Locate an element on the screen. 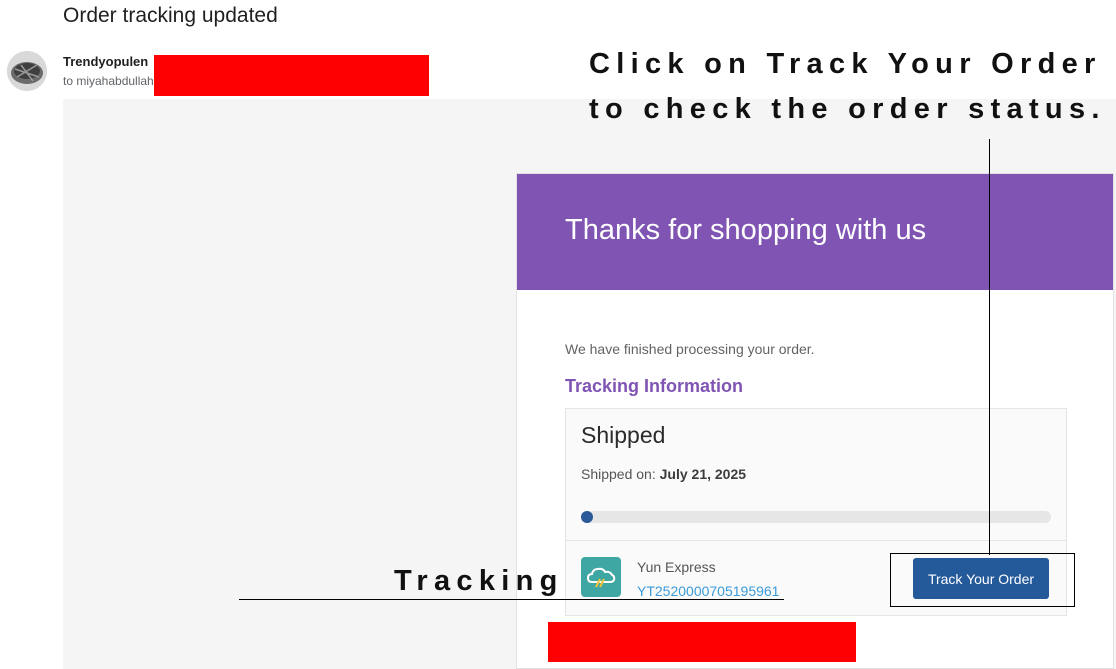 This screenshot has height=669, width=1116. avatar is located at coordinates (27, 71).